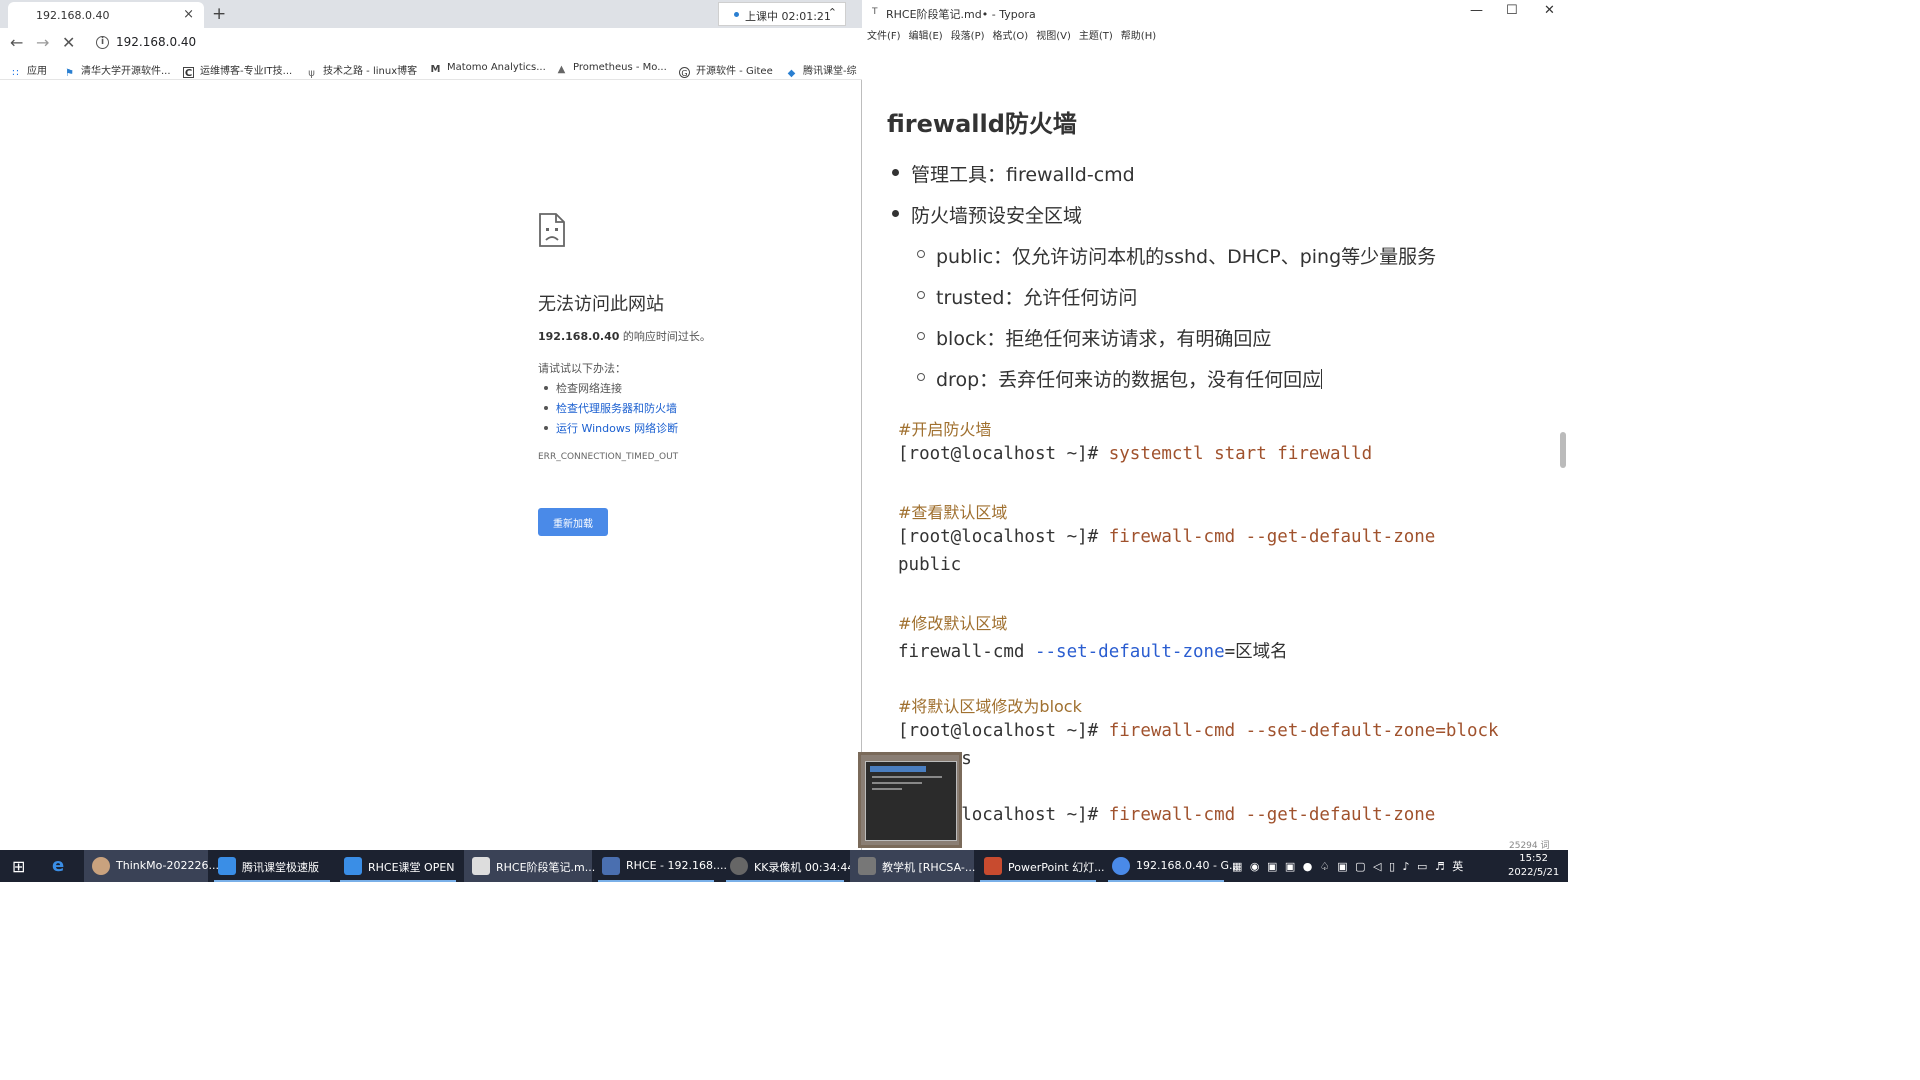 This screenshot has height=1080, width=1920. What do you see at coordinates (28, 70) in the screenshot?
I see `bookmark-item: ∷ 应用` at bounding box center [28, 70].